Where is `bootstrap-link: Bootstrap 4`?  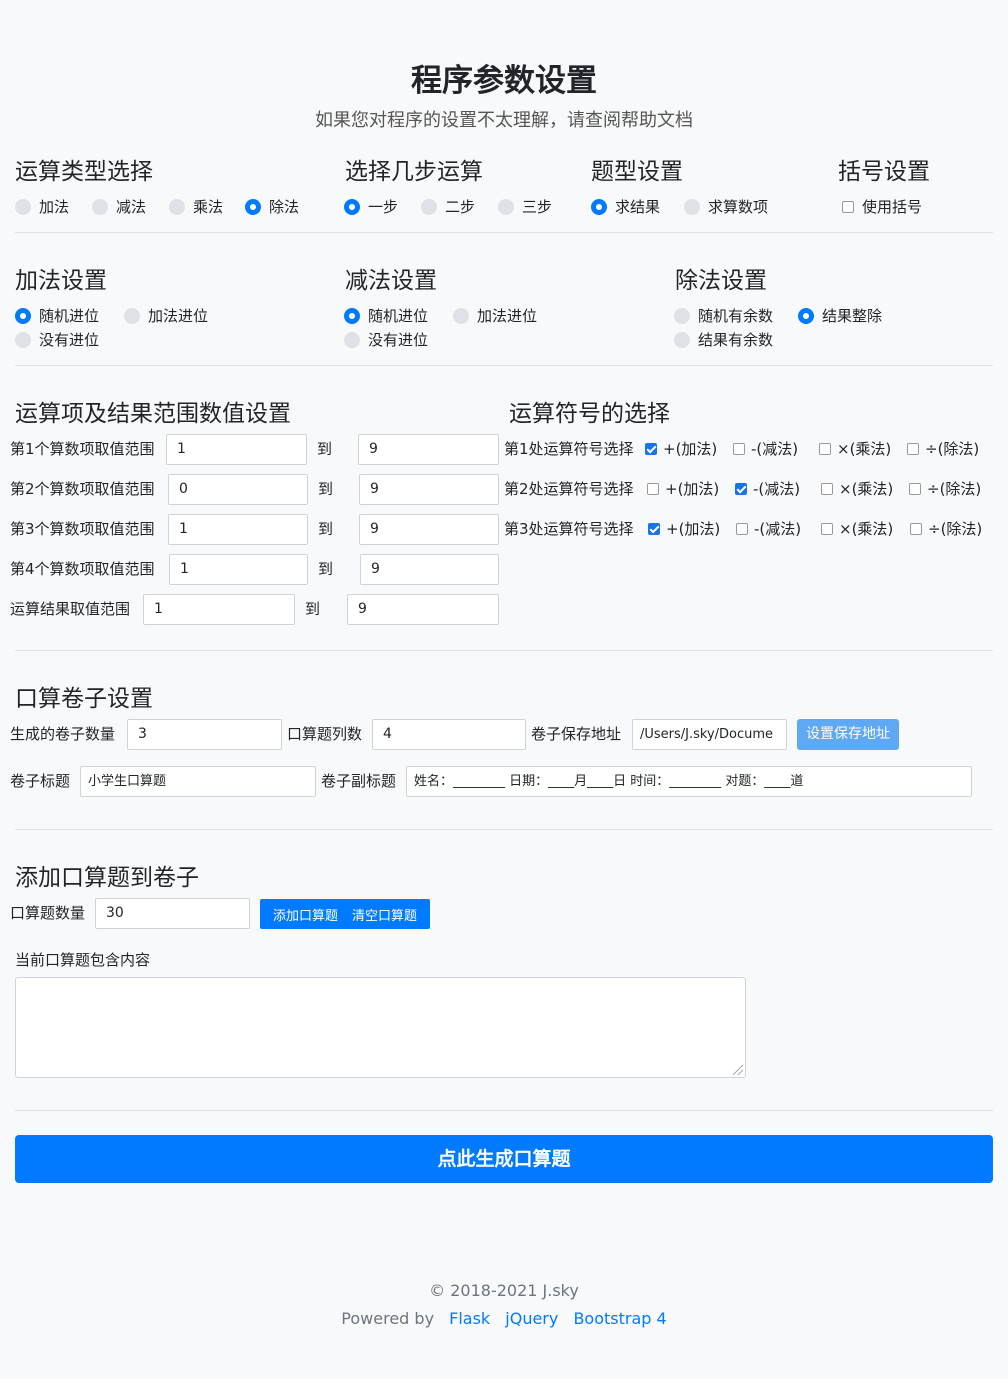 bootstrap-link: Bootstrap 4 is located at coordinates (619, 1318).